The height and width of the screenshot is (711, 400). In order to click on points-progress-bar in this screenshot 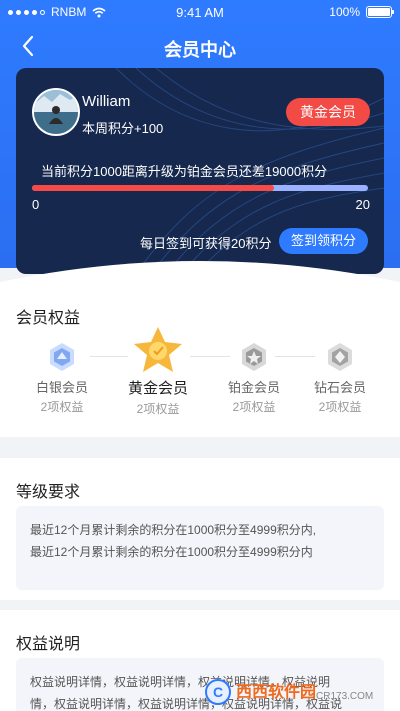, I will do `click(200, 188)`.